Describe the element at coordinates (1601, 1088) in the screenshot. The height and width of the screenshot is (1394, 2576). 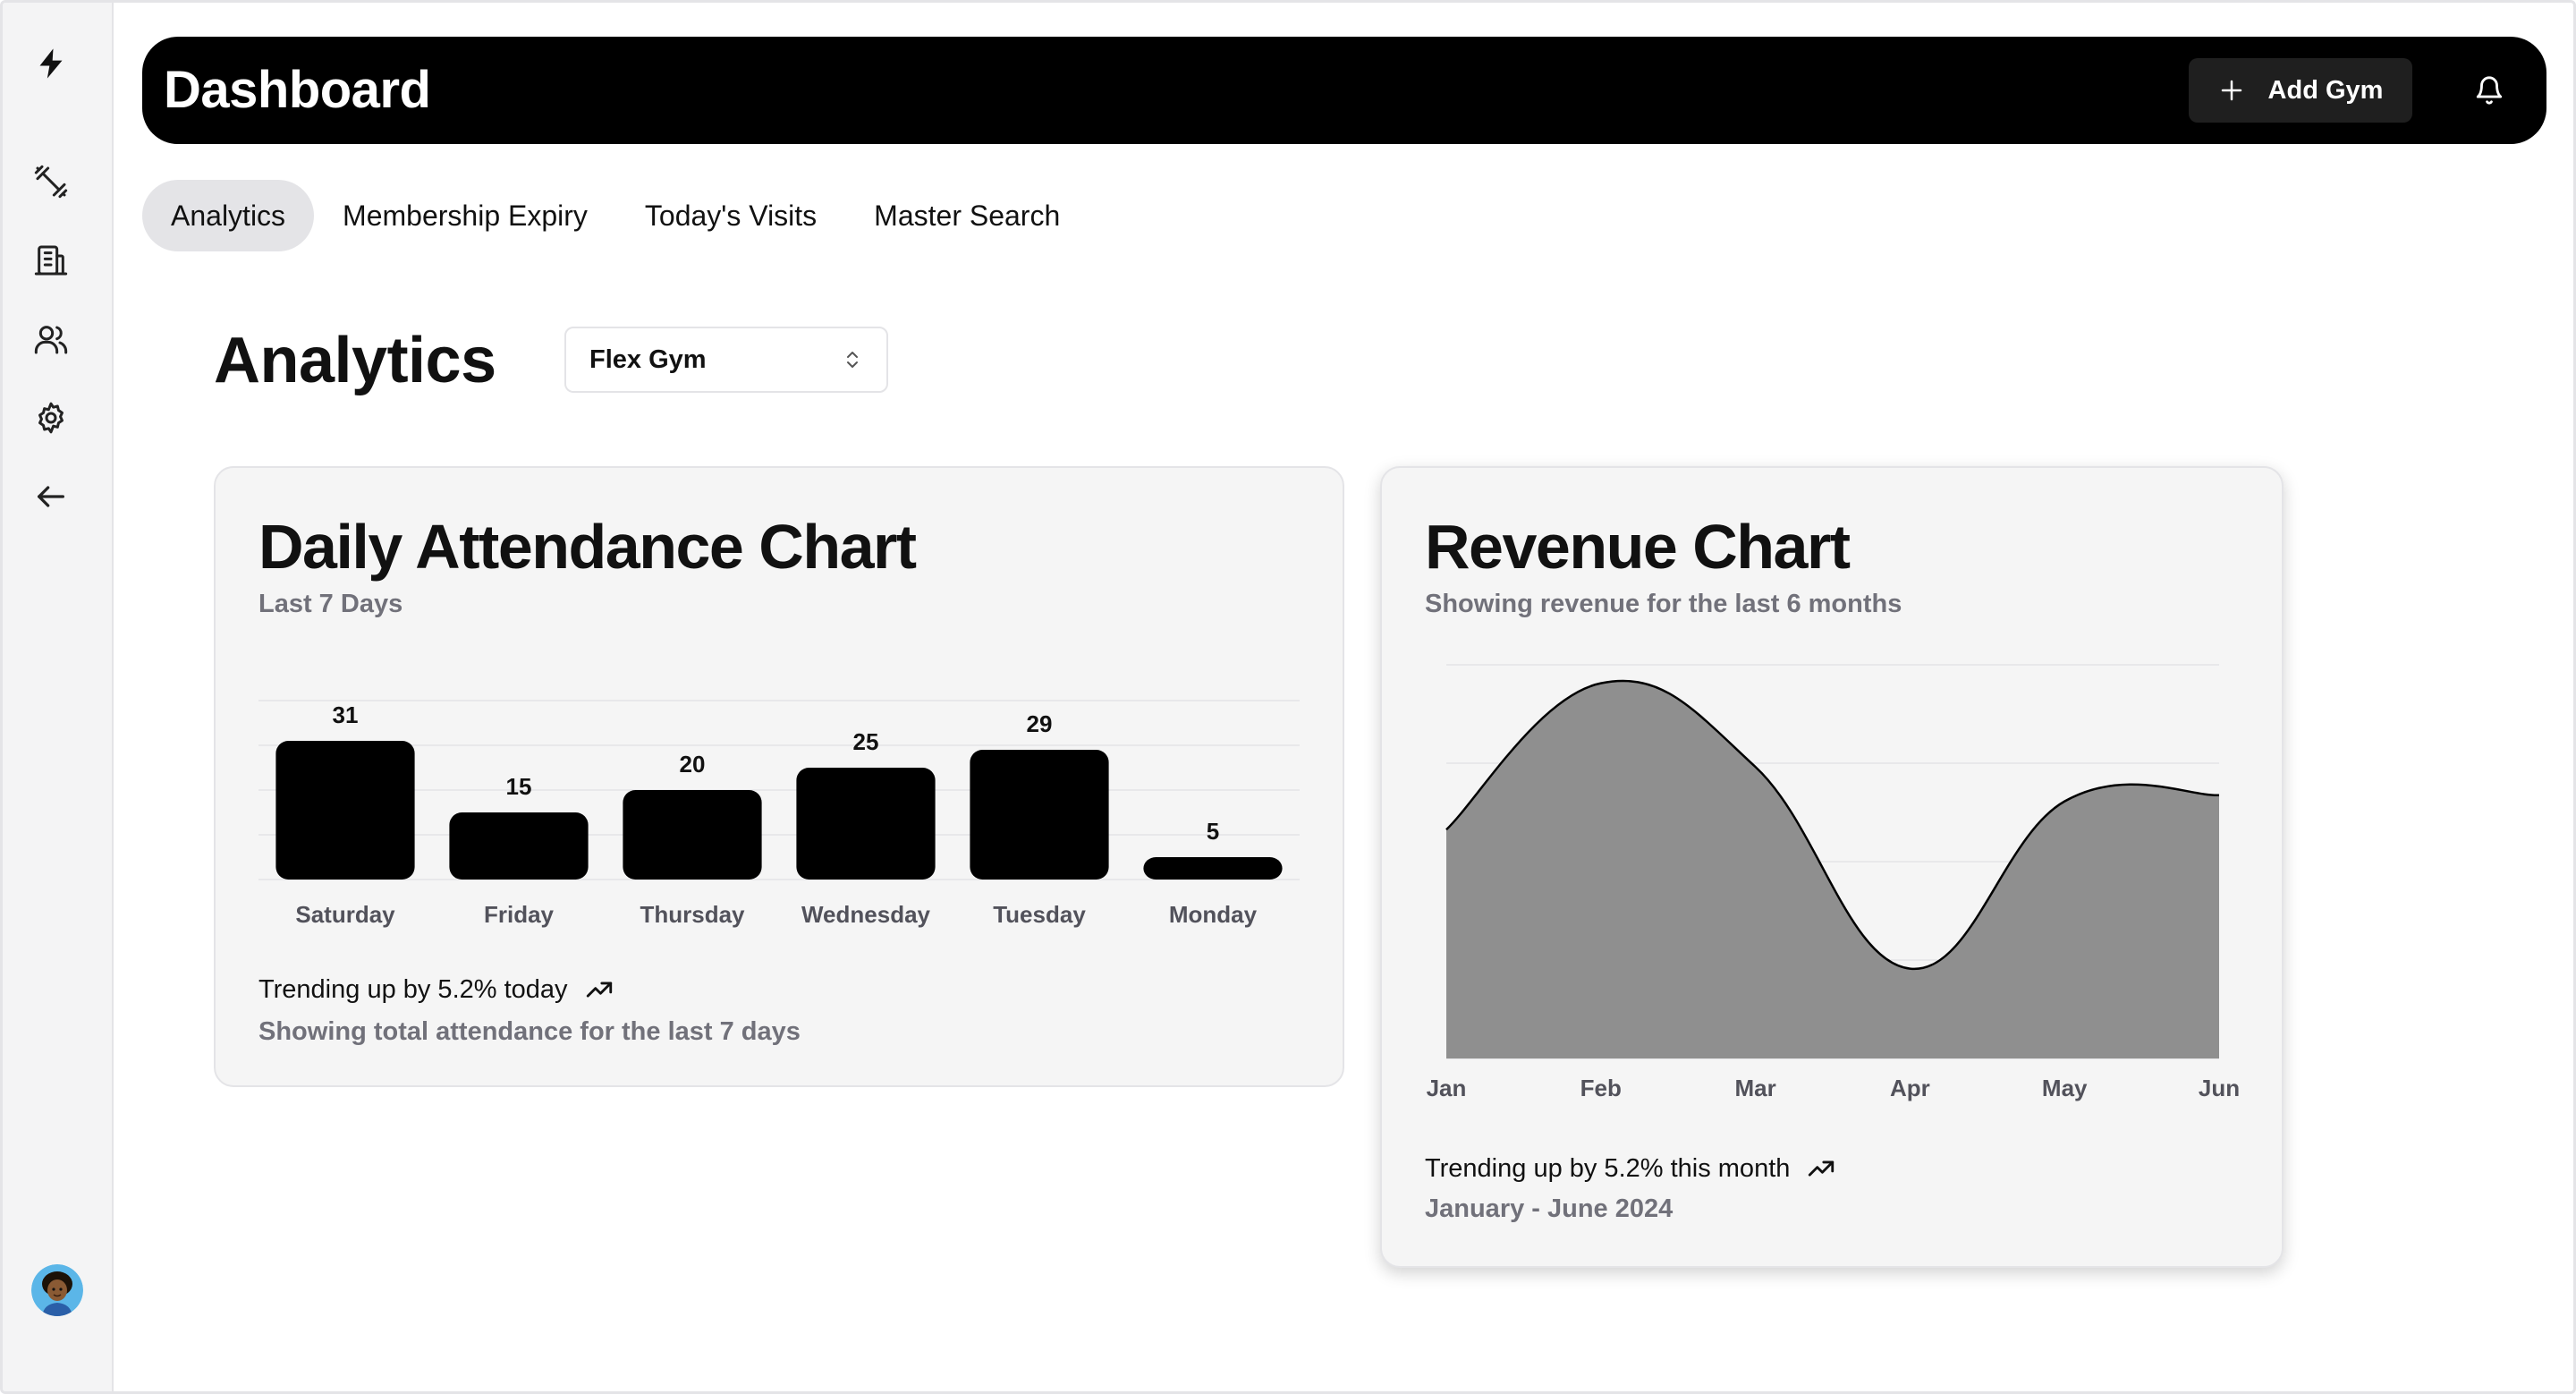
I see `x-tick-label: Feb` at that location.